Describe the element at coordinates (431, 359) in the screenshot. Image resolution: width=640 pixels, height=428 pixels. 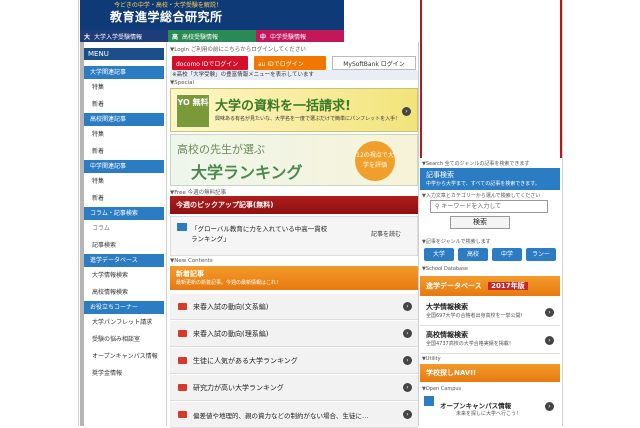
I see `utility-label: ▼Utility` at that location.